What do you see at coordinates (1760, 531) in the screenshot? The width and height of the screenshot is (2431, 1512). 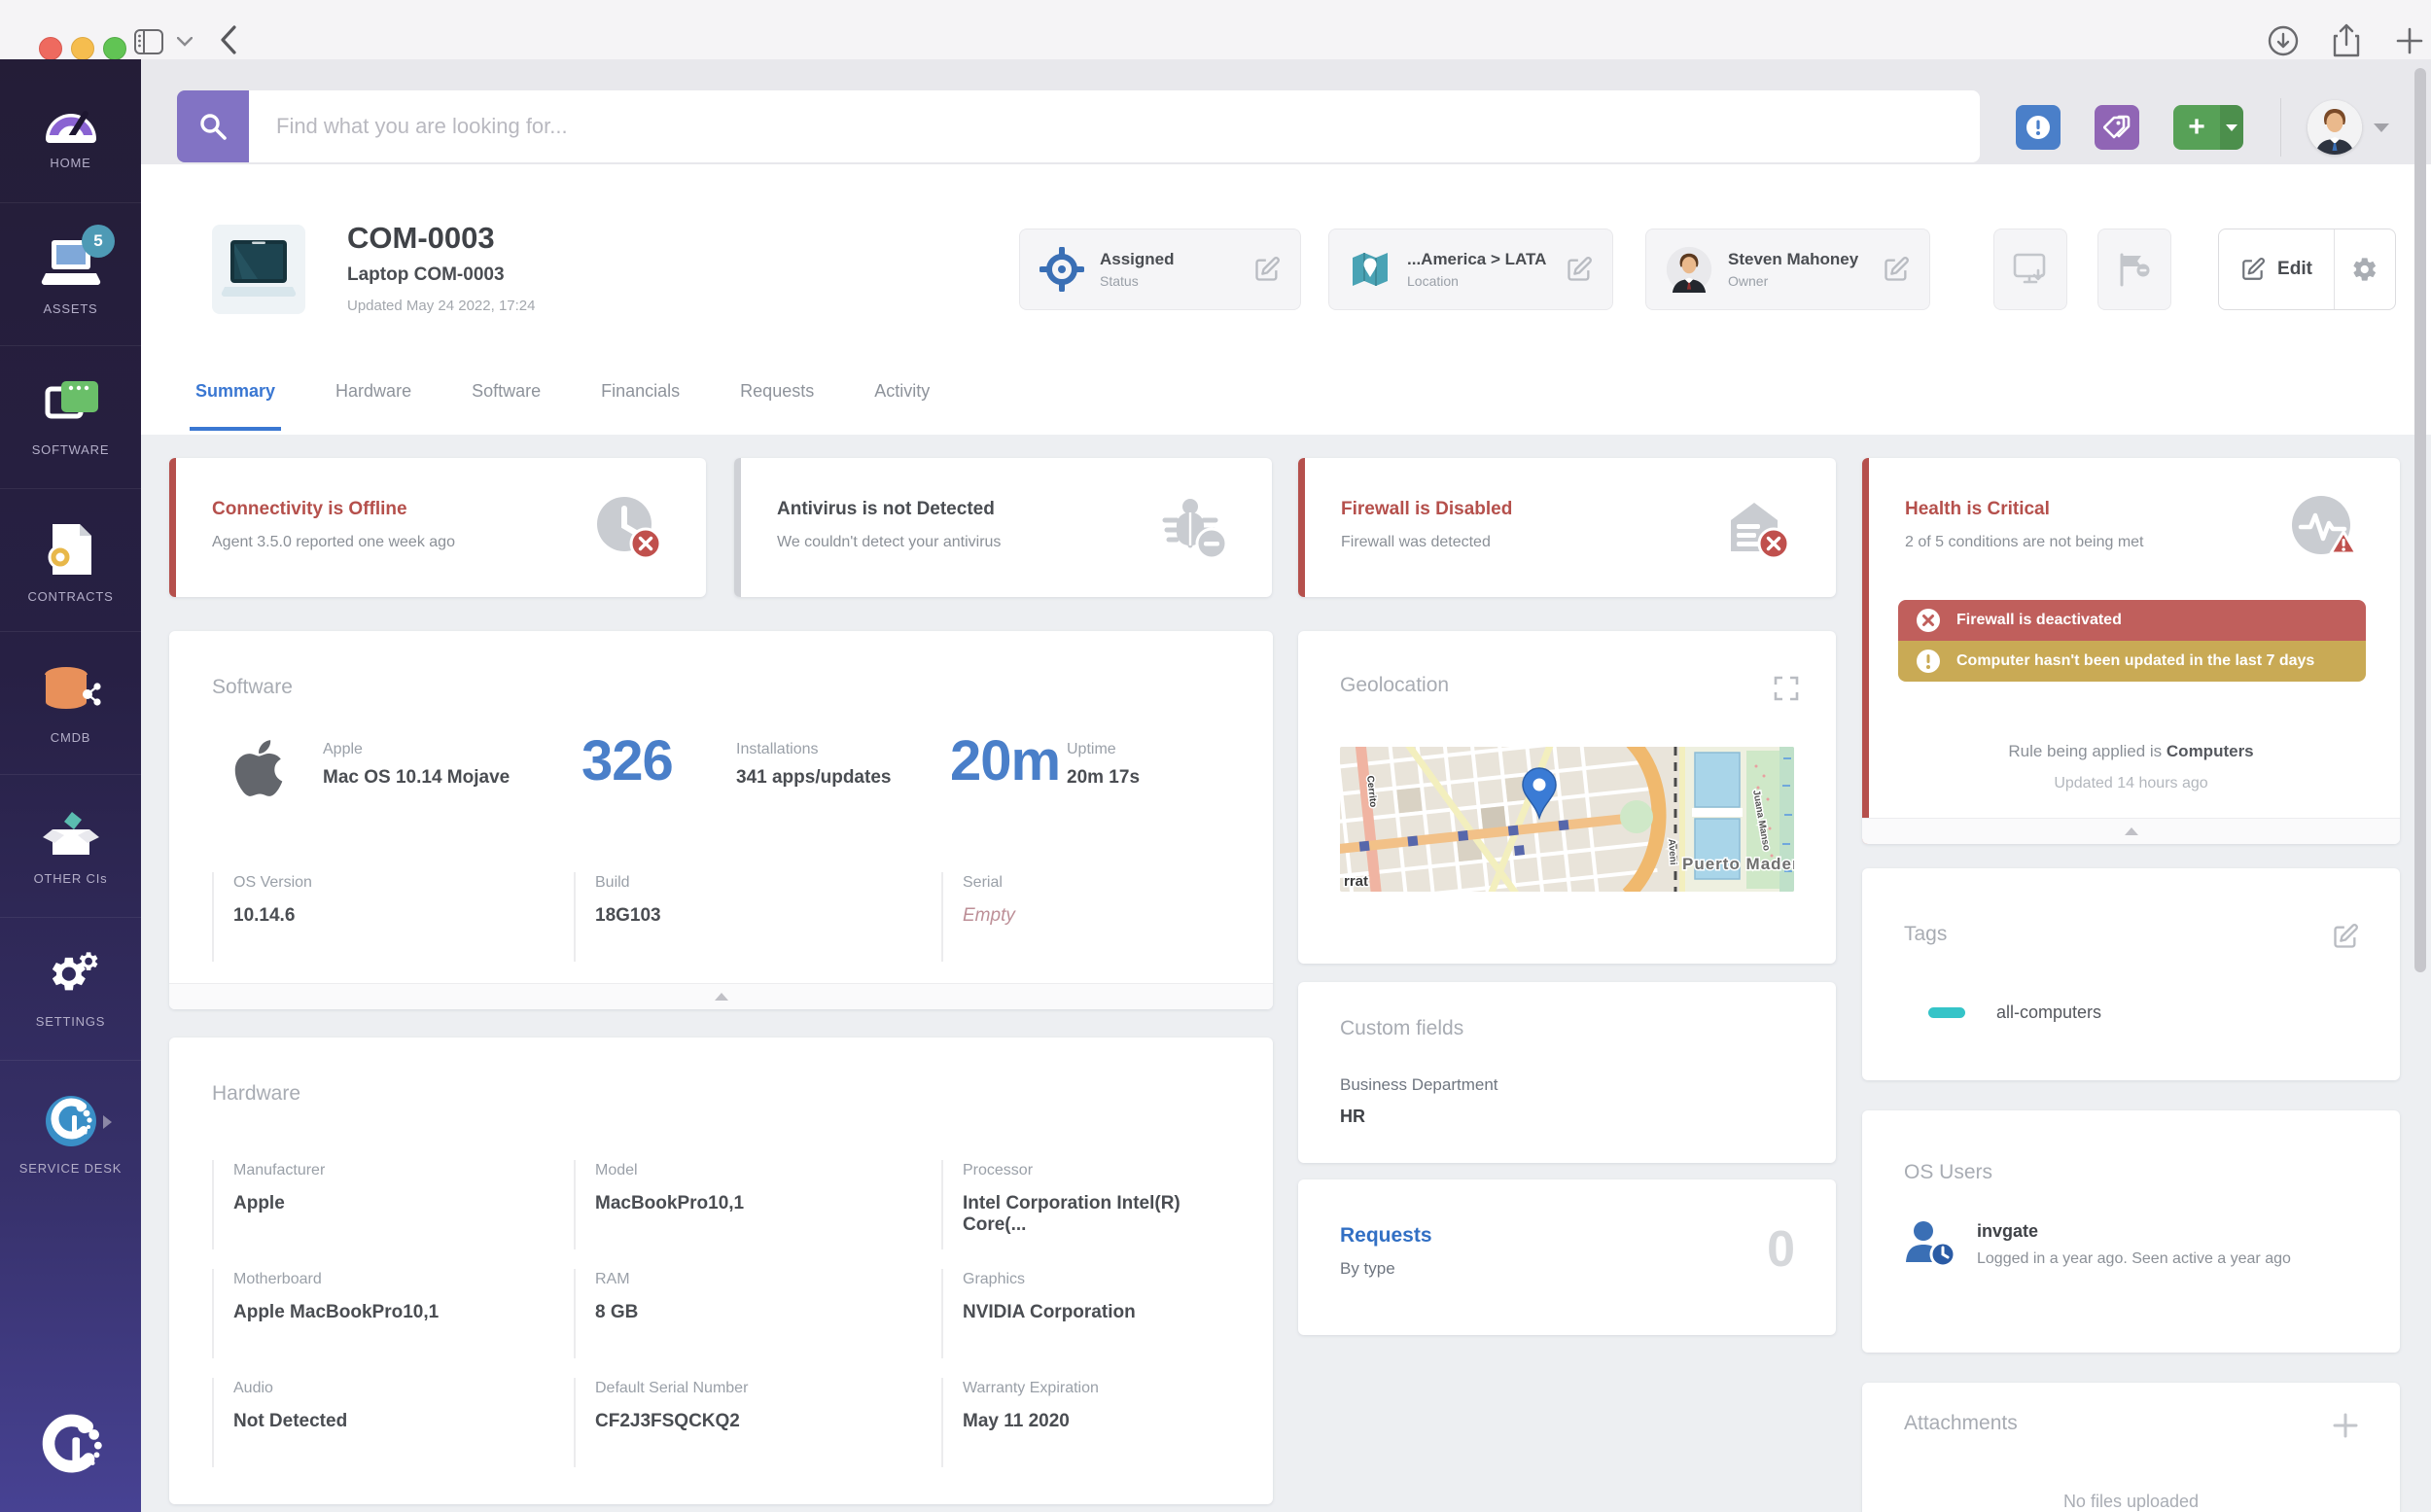 I see `firewall-icon` at bounding box center [1760, 531].